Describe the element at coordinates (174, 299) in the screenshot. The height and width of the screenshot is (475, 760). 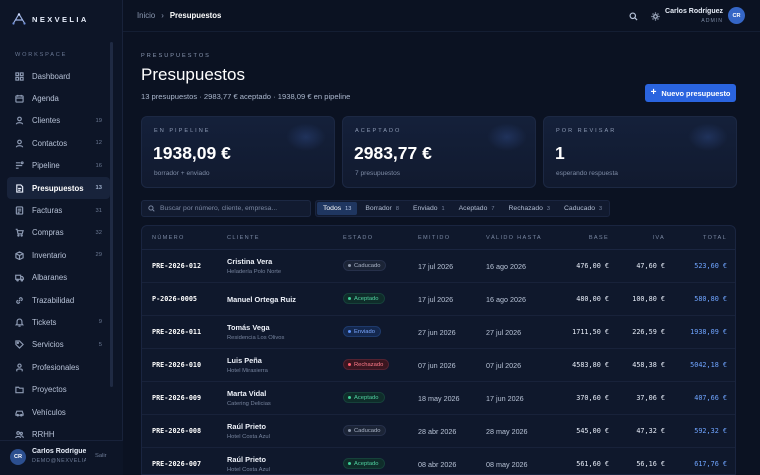
I see `quote-number: P-2026-0005` at that location.